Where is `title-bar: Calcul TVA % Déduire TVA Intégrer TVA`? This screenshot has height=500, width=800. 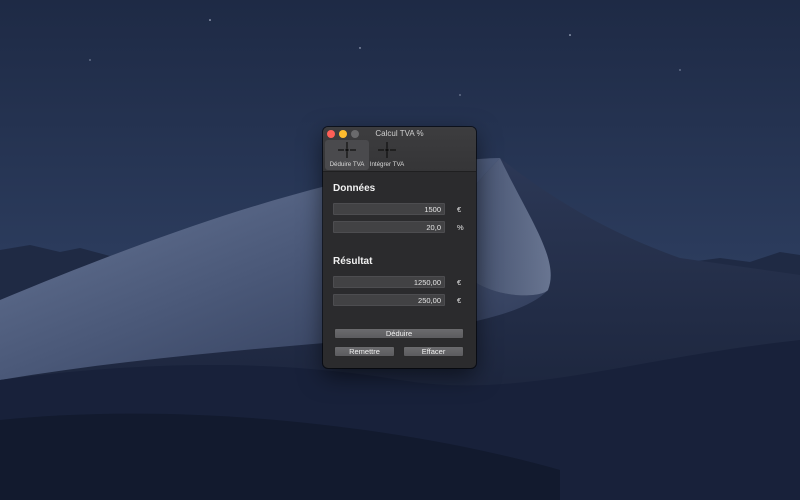 title-bar: Calcul TVA % Déduire TVA Intégrer TVA is located at coordinates (399, 149).